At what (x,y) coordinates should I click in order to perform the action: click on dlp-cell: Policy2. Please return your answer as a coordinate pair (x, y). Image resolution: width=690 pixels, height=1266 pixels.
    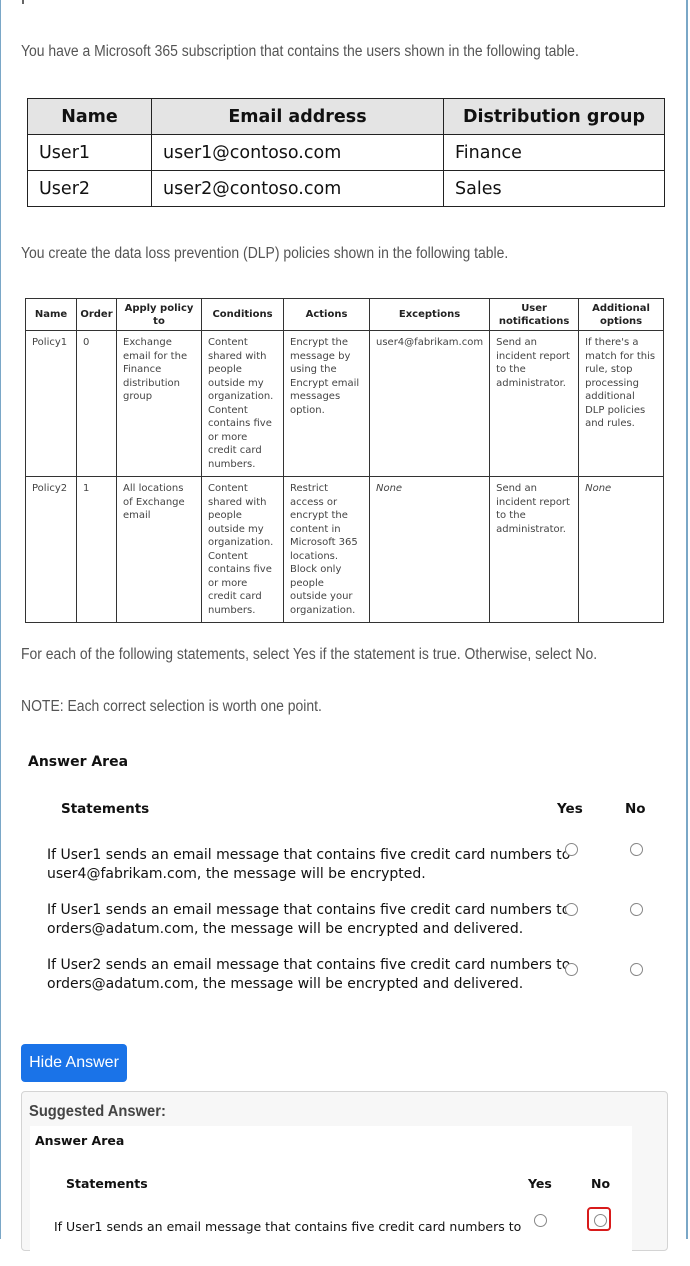
    Looking at the image, I should click on (51, 549).